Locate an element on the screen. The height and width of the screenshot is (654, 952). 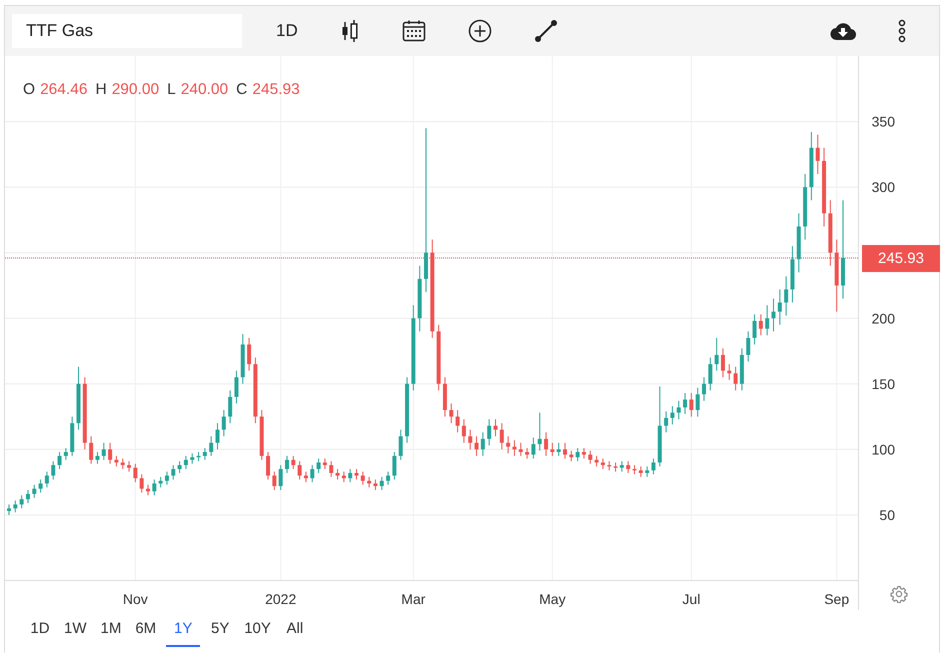
line-tool-icon is located at coordinates (546, 31).